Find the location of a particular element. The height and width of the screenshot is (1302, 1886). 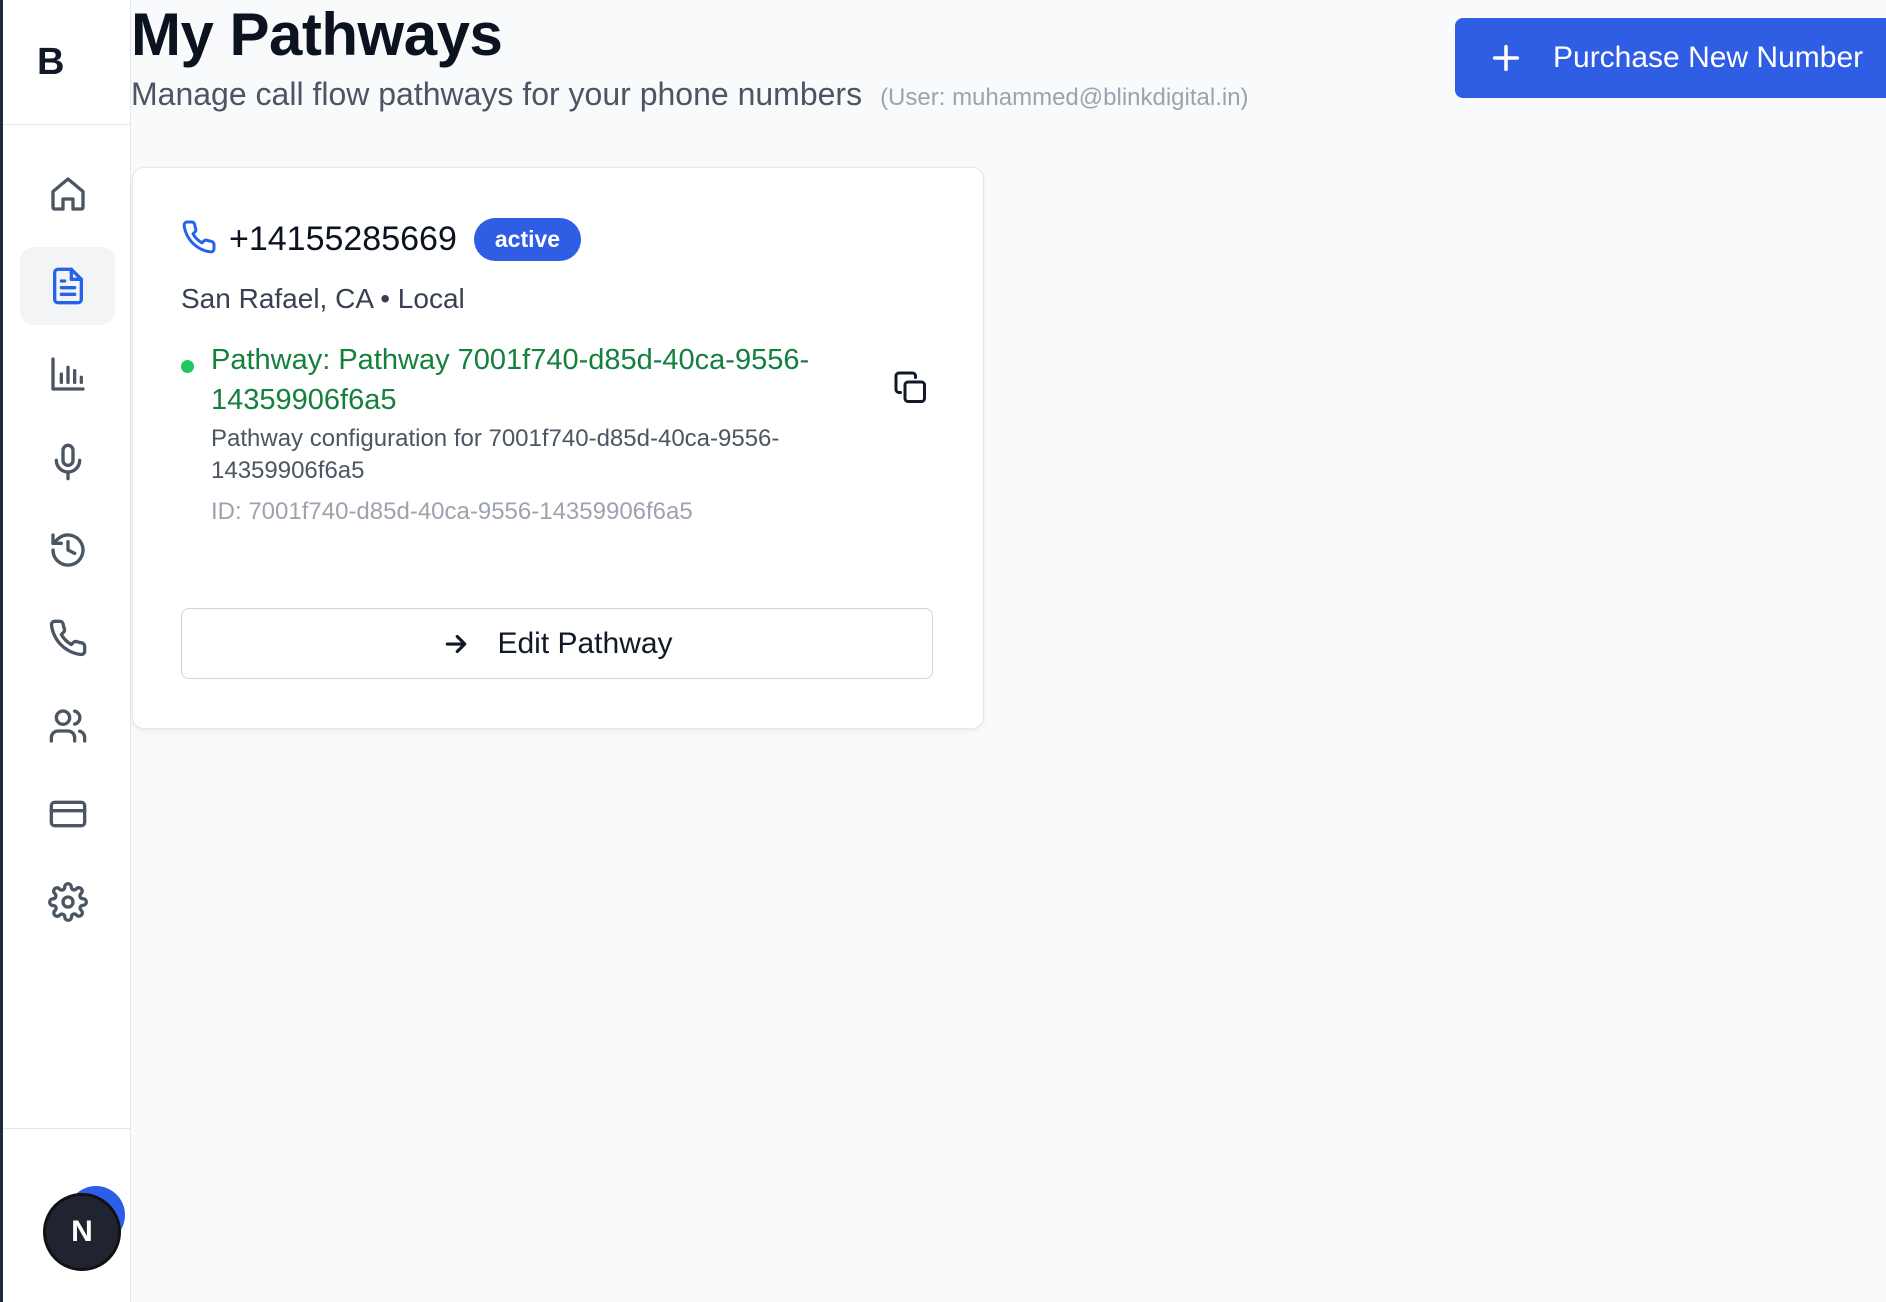

logo-area: B is located at coordinates (66, 62).